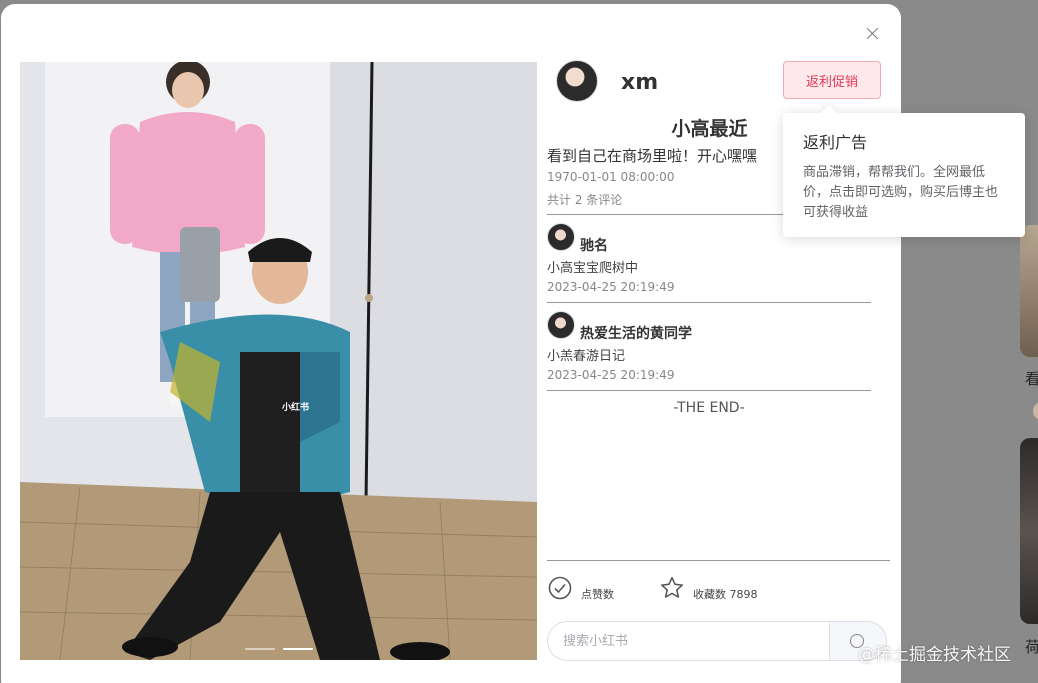 The image size is (1038, 683). I want to click on photo-watermark: 小红书, so click(296, 408).